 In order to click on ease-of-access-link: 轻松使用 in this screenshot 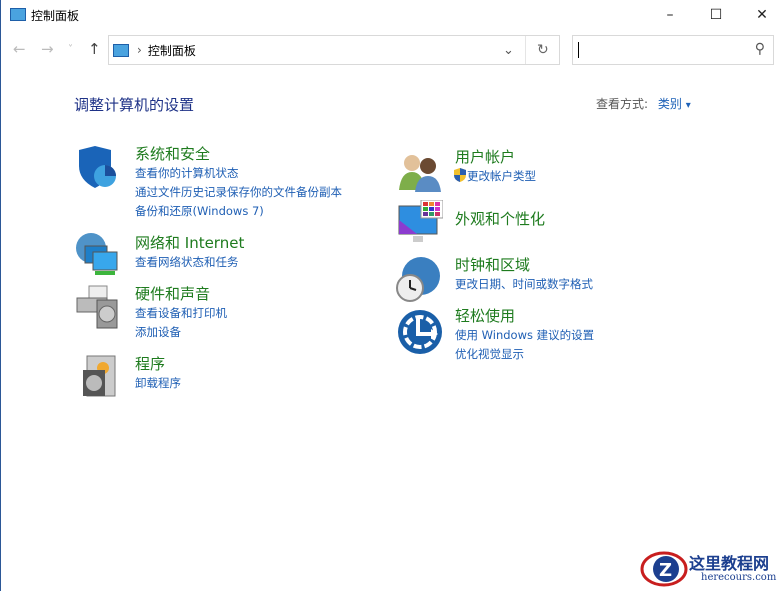, I will do `click(524, 316)`.